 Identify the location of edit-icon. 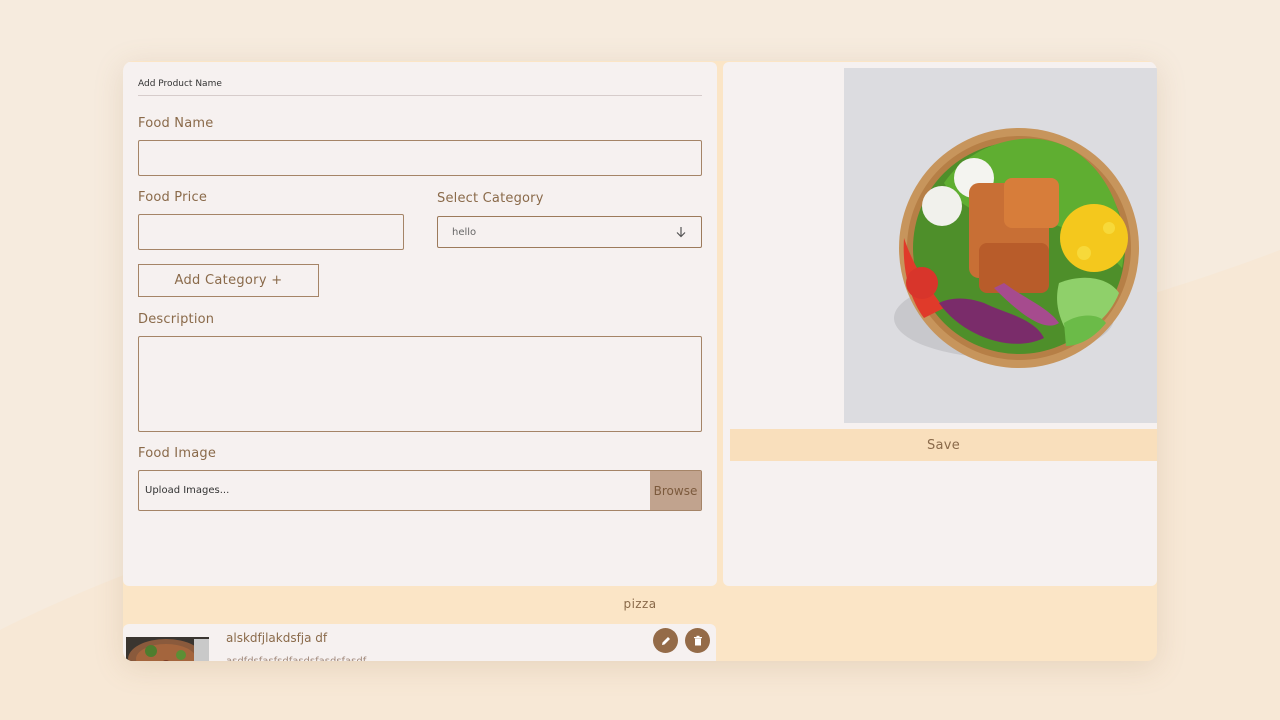
(665, 640).